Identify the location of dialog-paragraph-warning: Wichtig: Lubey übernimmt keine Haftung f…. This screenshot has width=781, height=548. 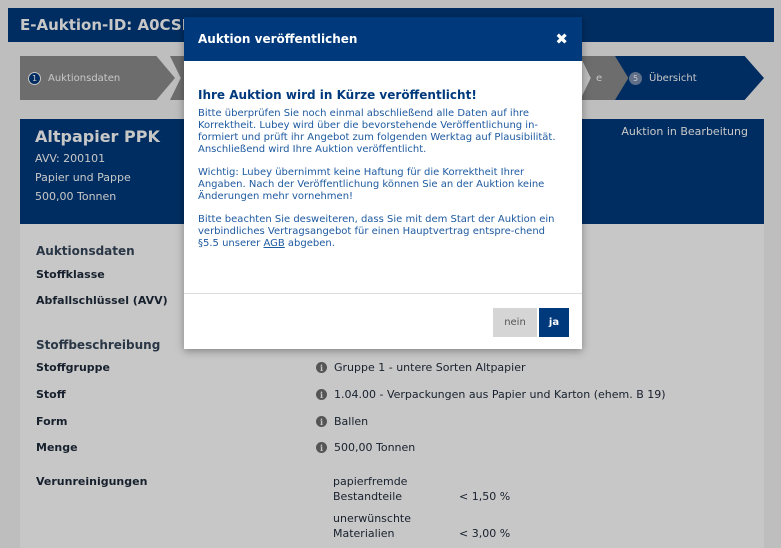
(371, 184).